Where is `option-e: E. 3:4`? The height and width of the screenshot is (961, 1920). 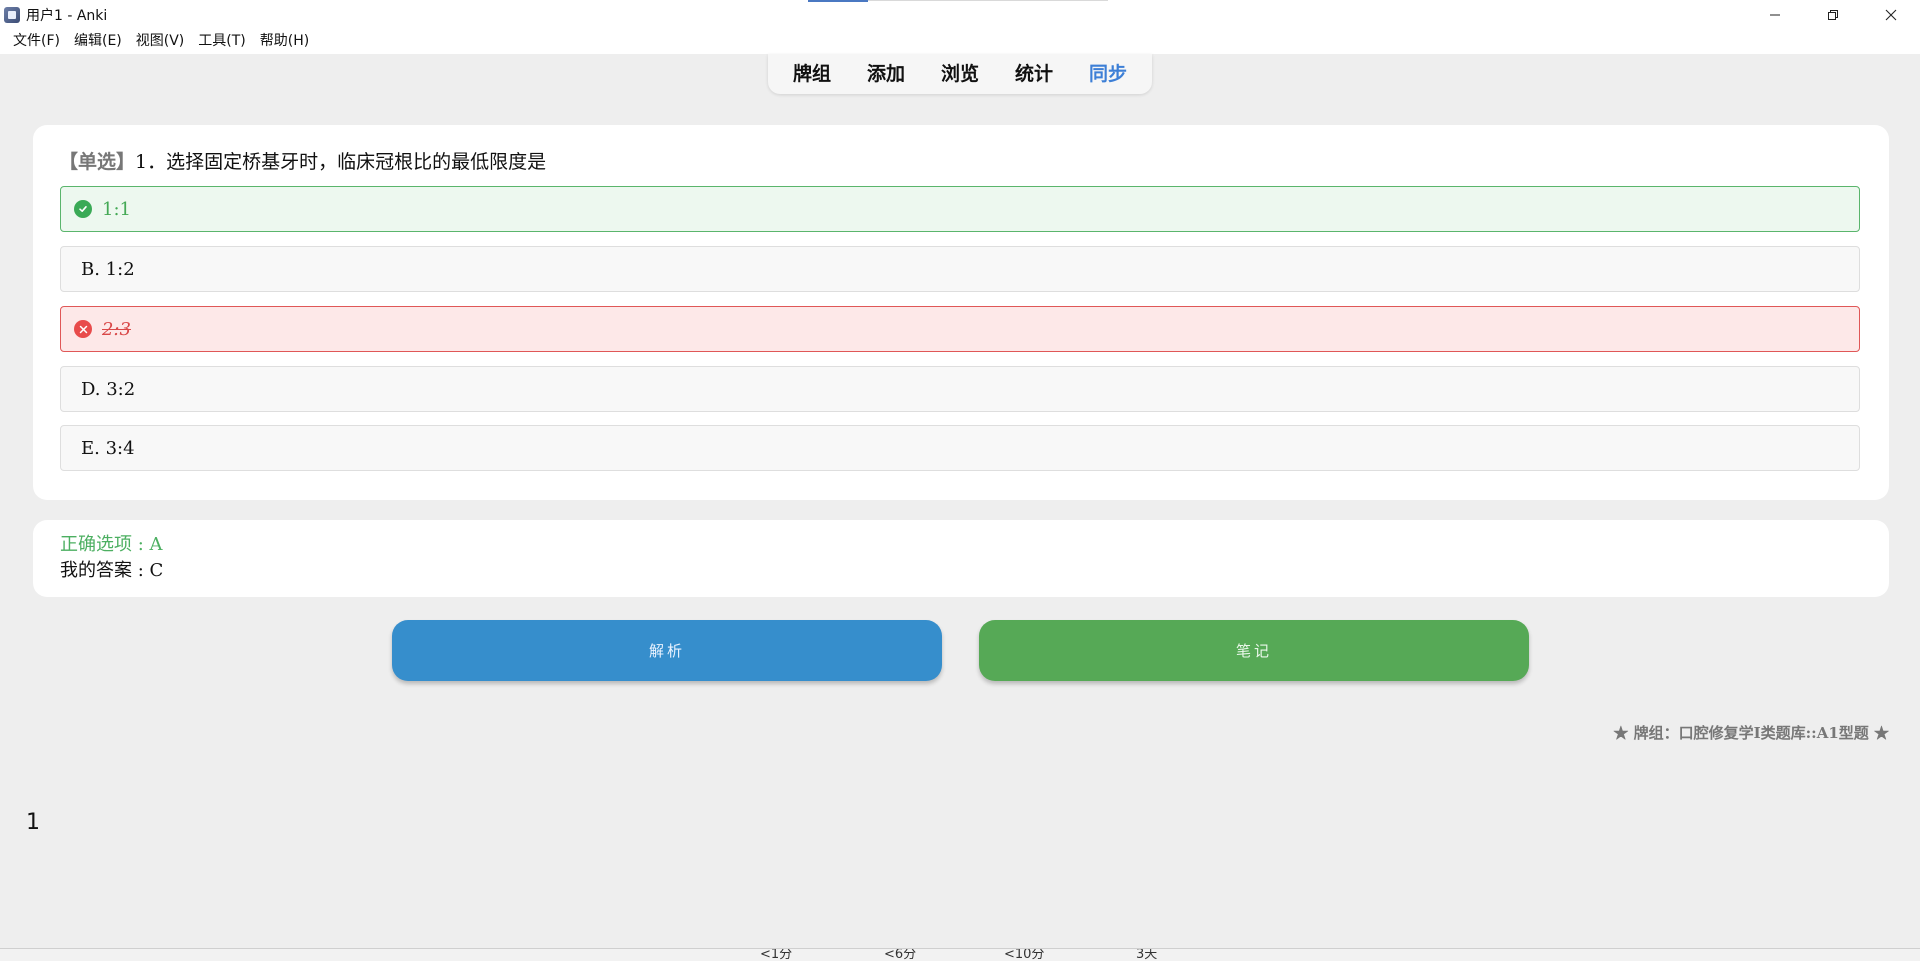
option-e: E. 3:4 is located at coordinates (960, 448).